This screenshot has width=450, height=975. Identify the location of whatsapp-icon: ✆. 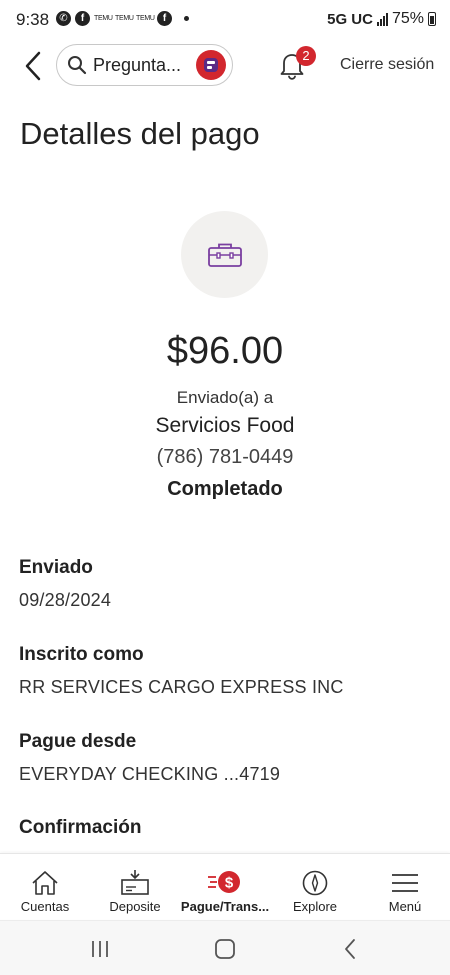
(63, 18).